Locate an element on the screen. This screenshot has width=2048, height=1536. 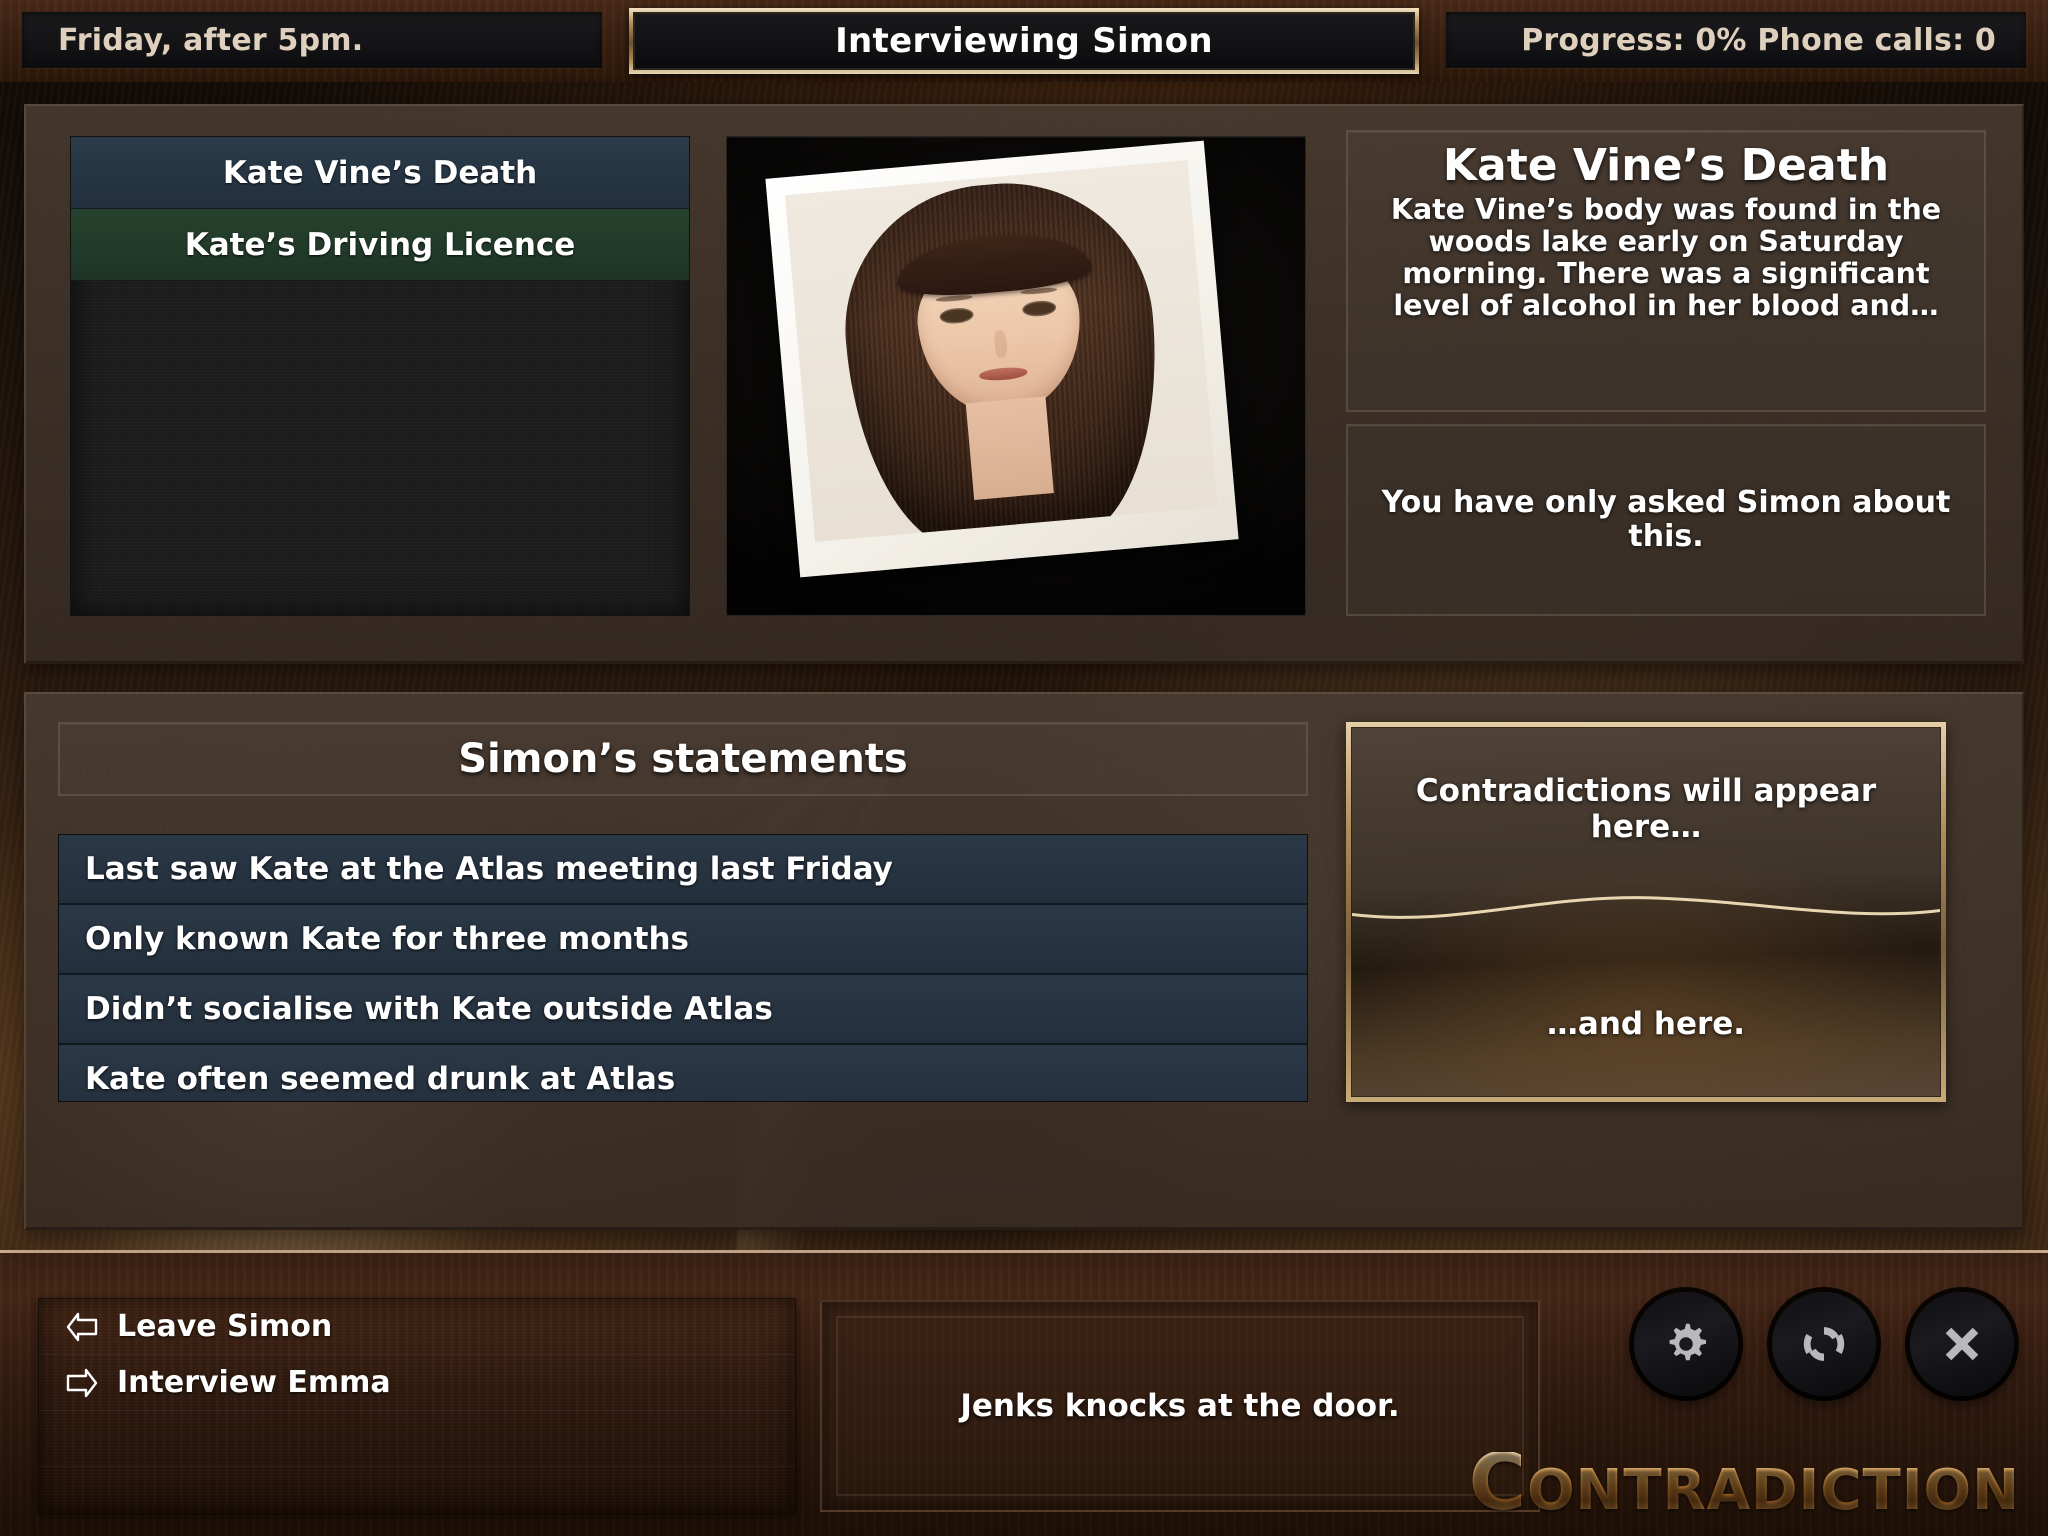
photo-neck is located at coordinates (1010, 448).